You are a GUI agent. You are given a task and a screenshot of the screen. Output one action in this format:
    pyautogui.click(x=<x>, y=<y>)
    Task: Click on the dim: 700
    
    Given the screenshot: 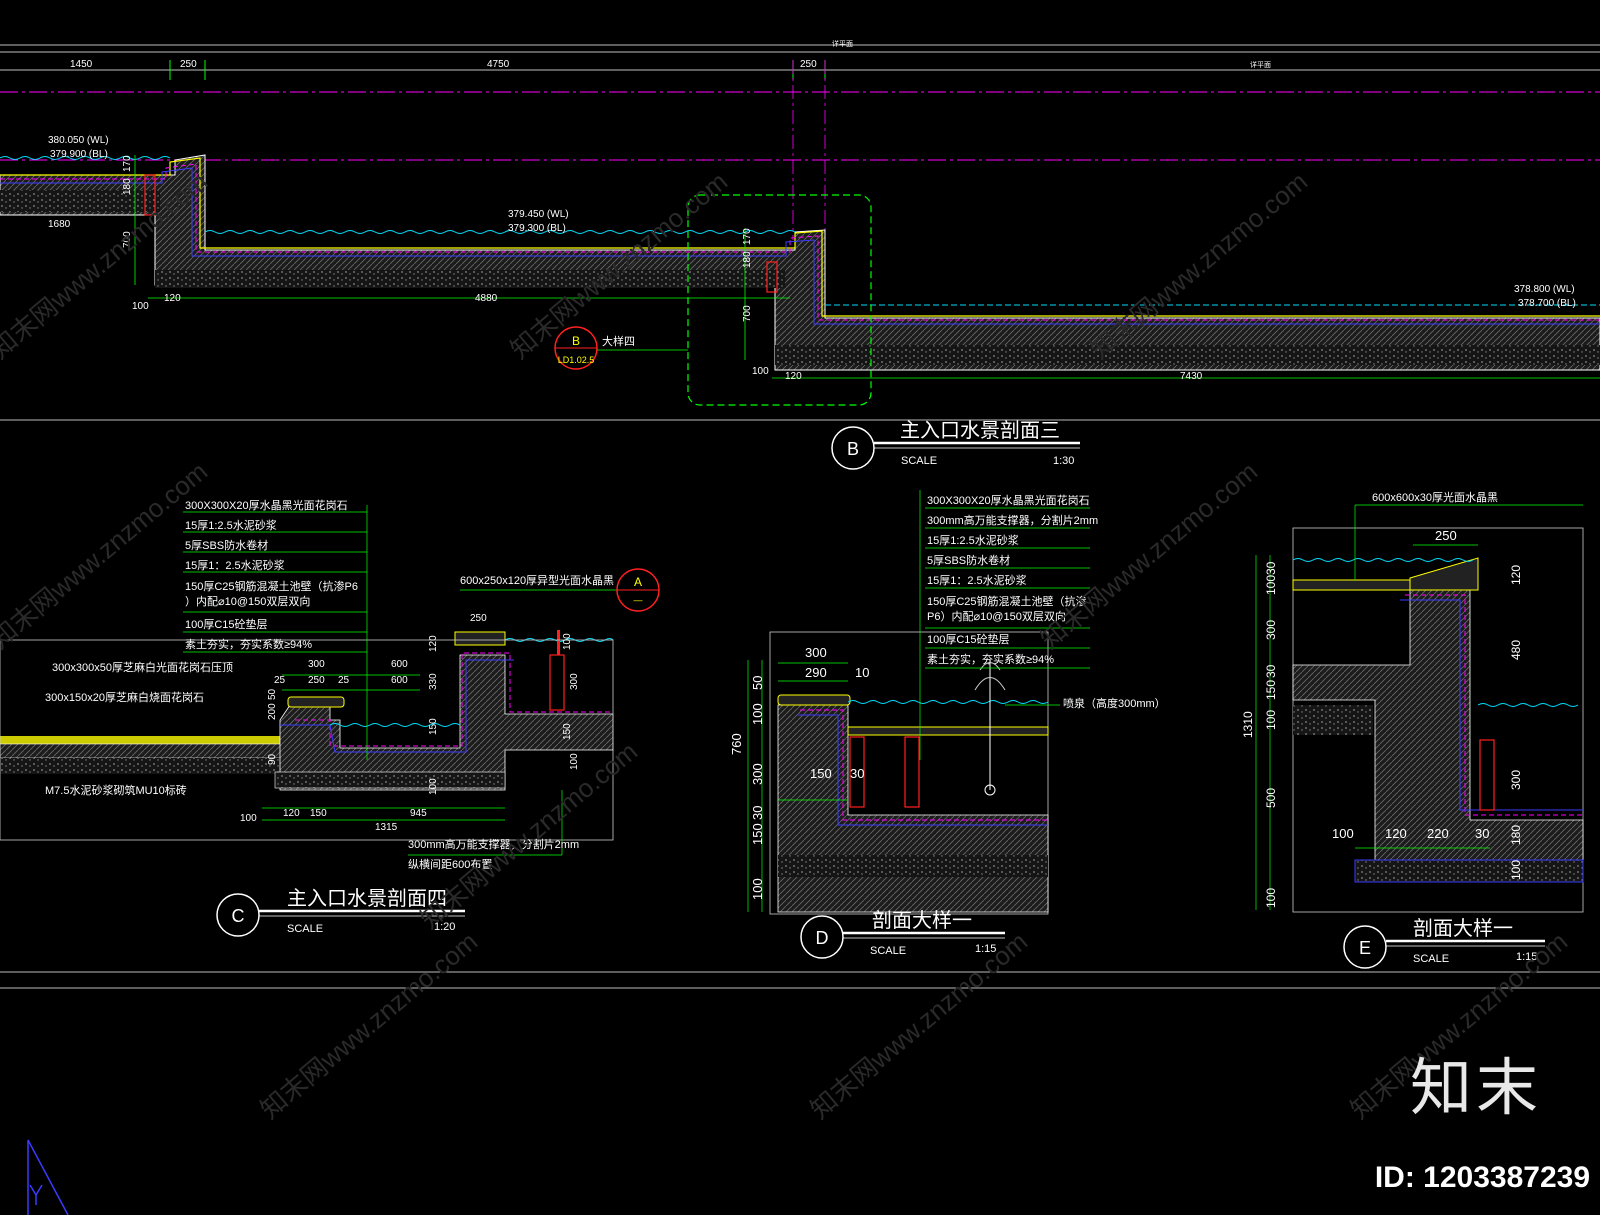 What is the action you would take?
    pyautogui.click(x=747, y=313)
    